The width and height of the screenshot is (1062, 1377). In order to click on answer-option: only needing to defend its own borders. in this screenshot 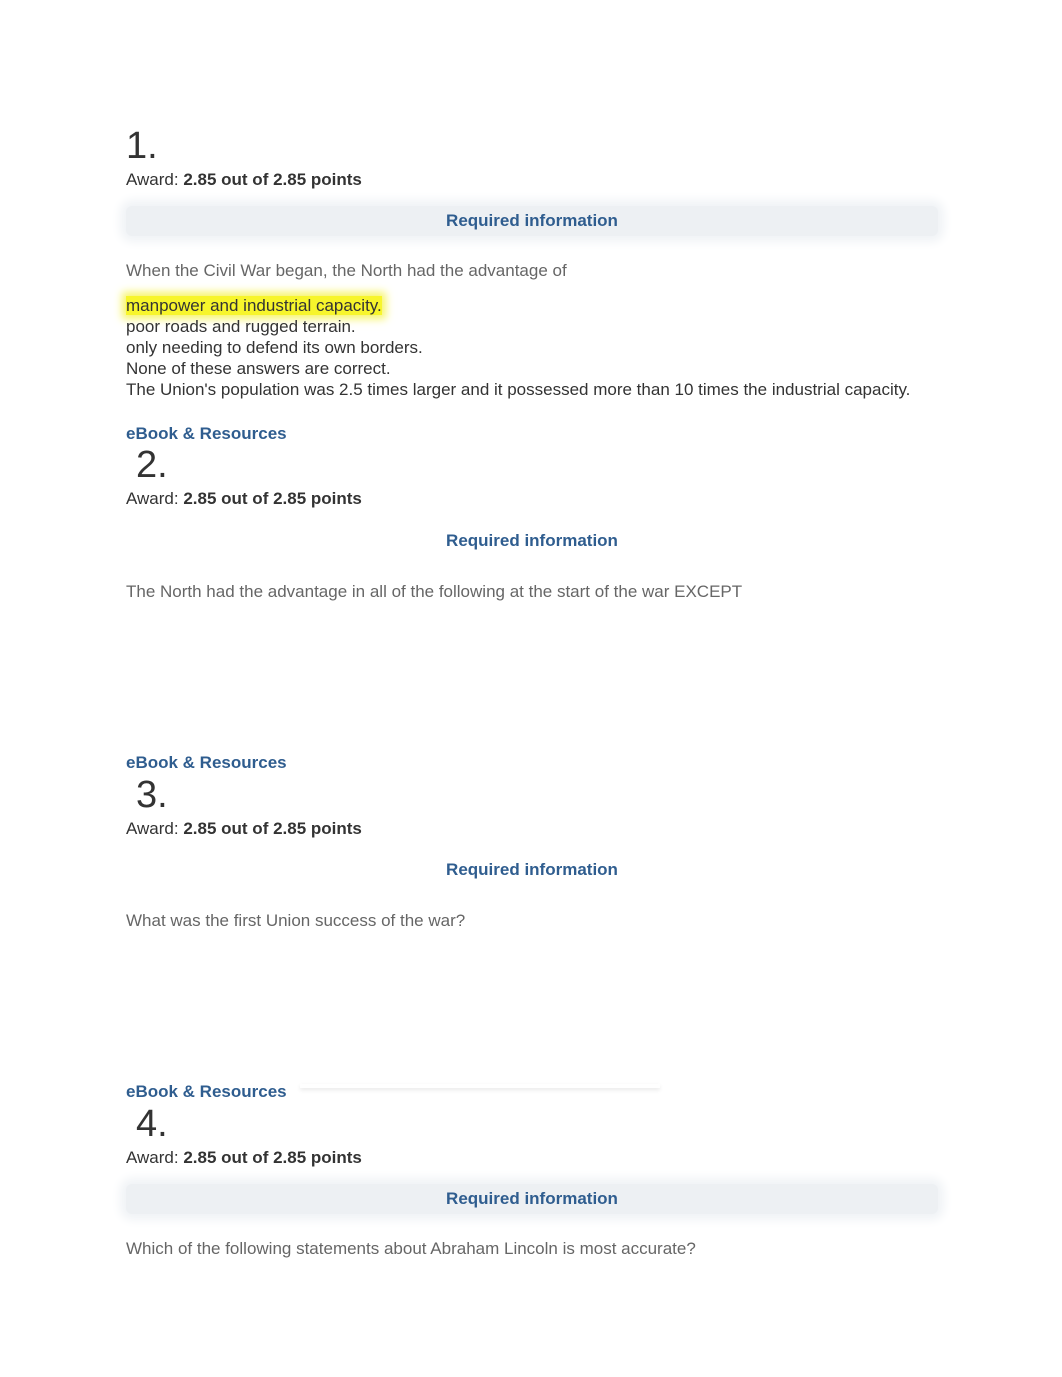, I will do `click(526, 347)`.